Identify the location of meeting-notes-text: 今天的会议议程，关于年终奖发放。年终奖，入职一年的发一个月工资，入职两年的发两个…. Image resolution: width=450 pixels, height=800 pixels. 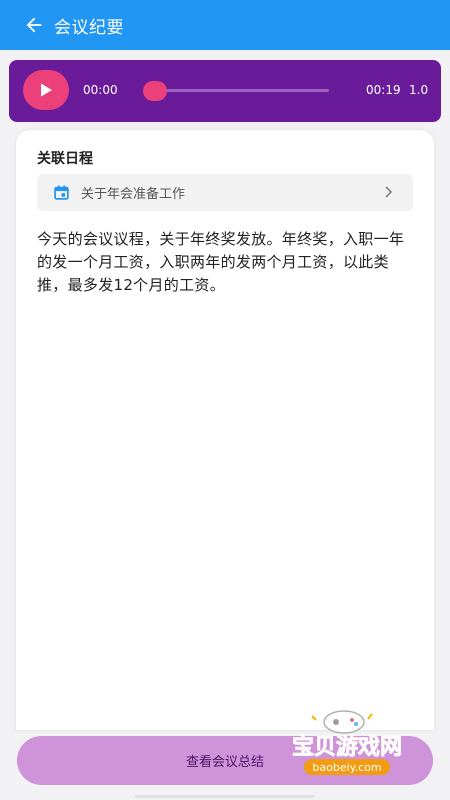
(221, 262).